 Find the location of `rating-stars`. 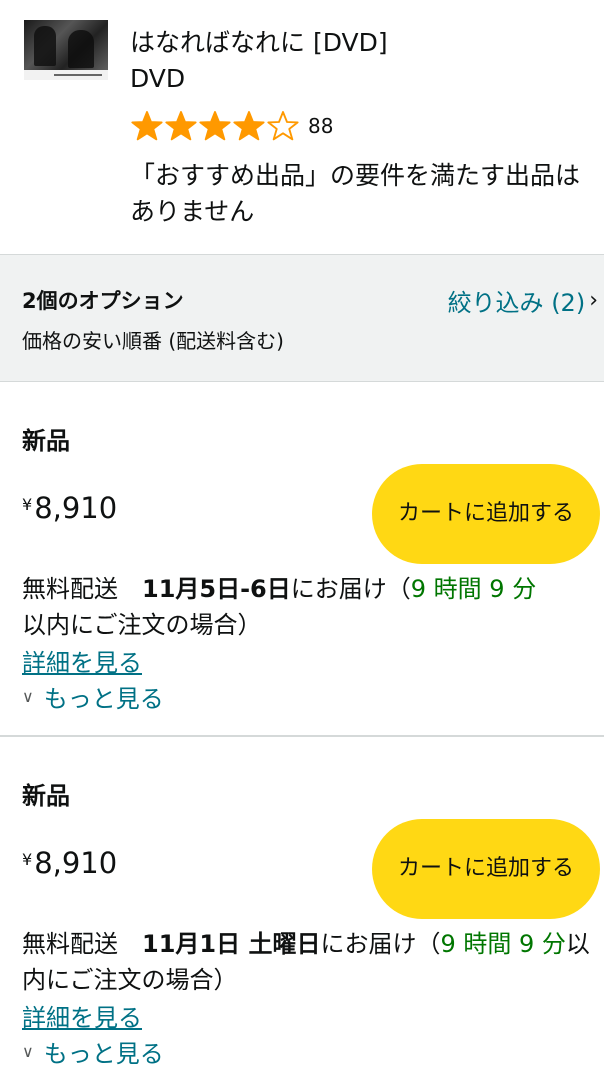

rating-stars is located at coordinates (215, 126).